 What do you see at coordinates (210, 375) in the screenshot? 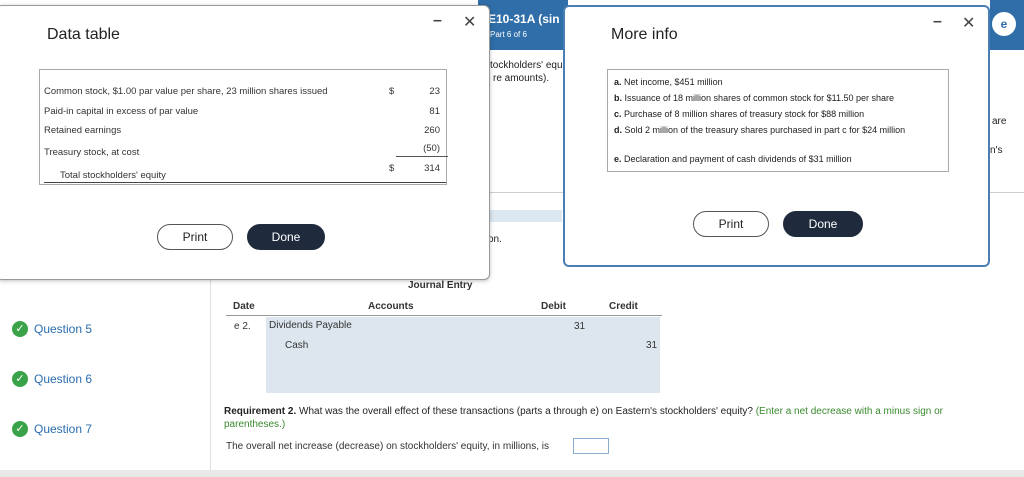
I see `sidebar-divider` at bounding box center [210, 375].